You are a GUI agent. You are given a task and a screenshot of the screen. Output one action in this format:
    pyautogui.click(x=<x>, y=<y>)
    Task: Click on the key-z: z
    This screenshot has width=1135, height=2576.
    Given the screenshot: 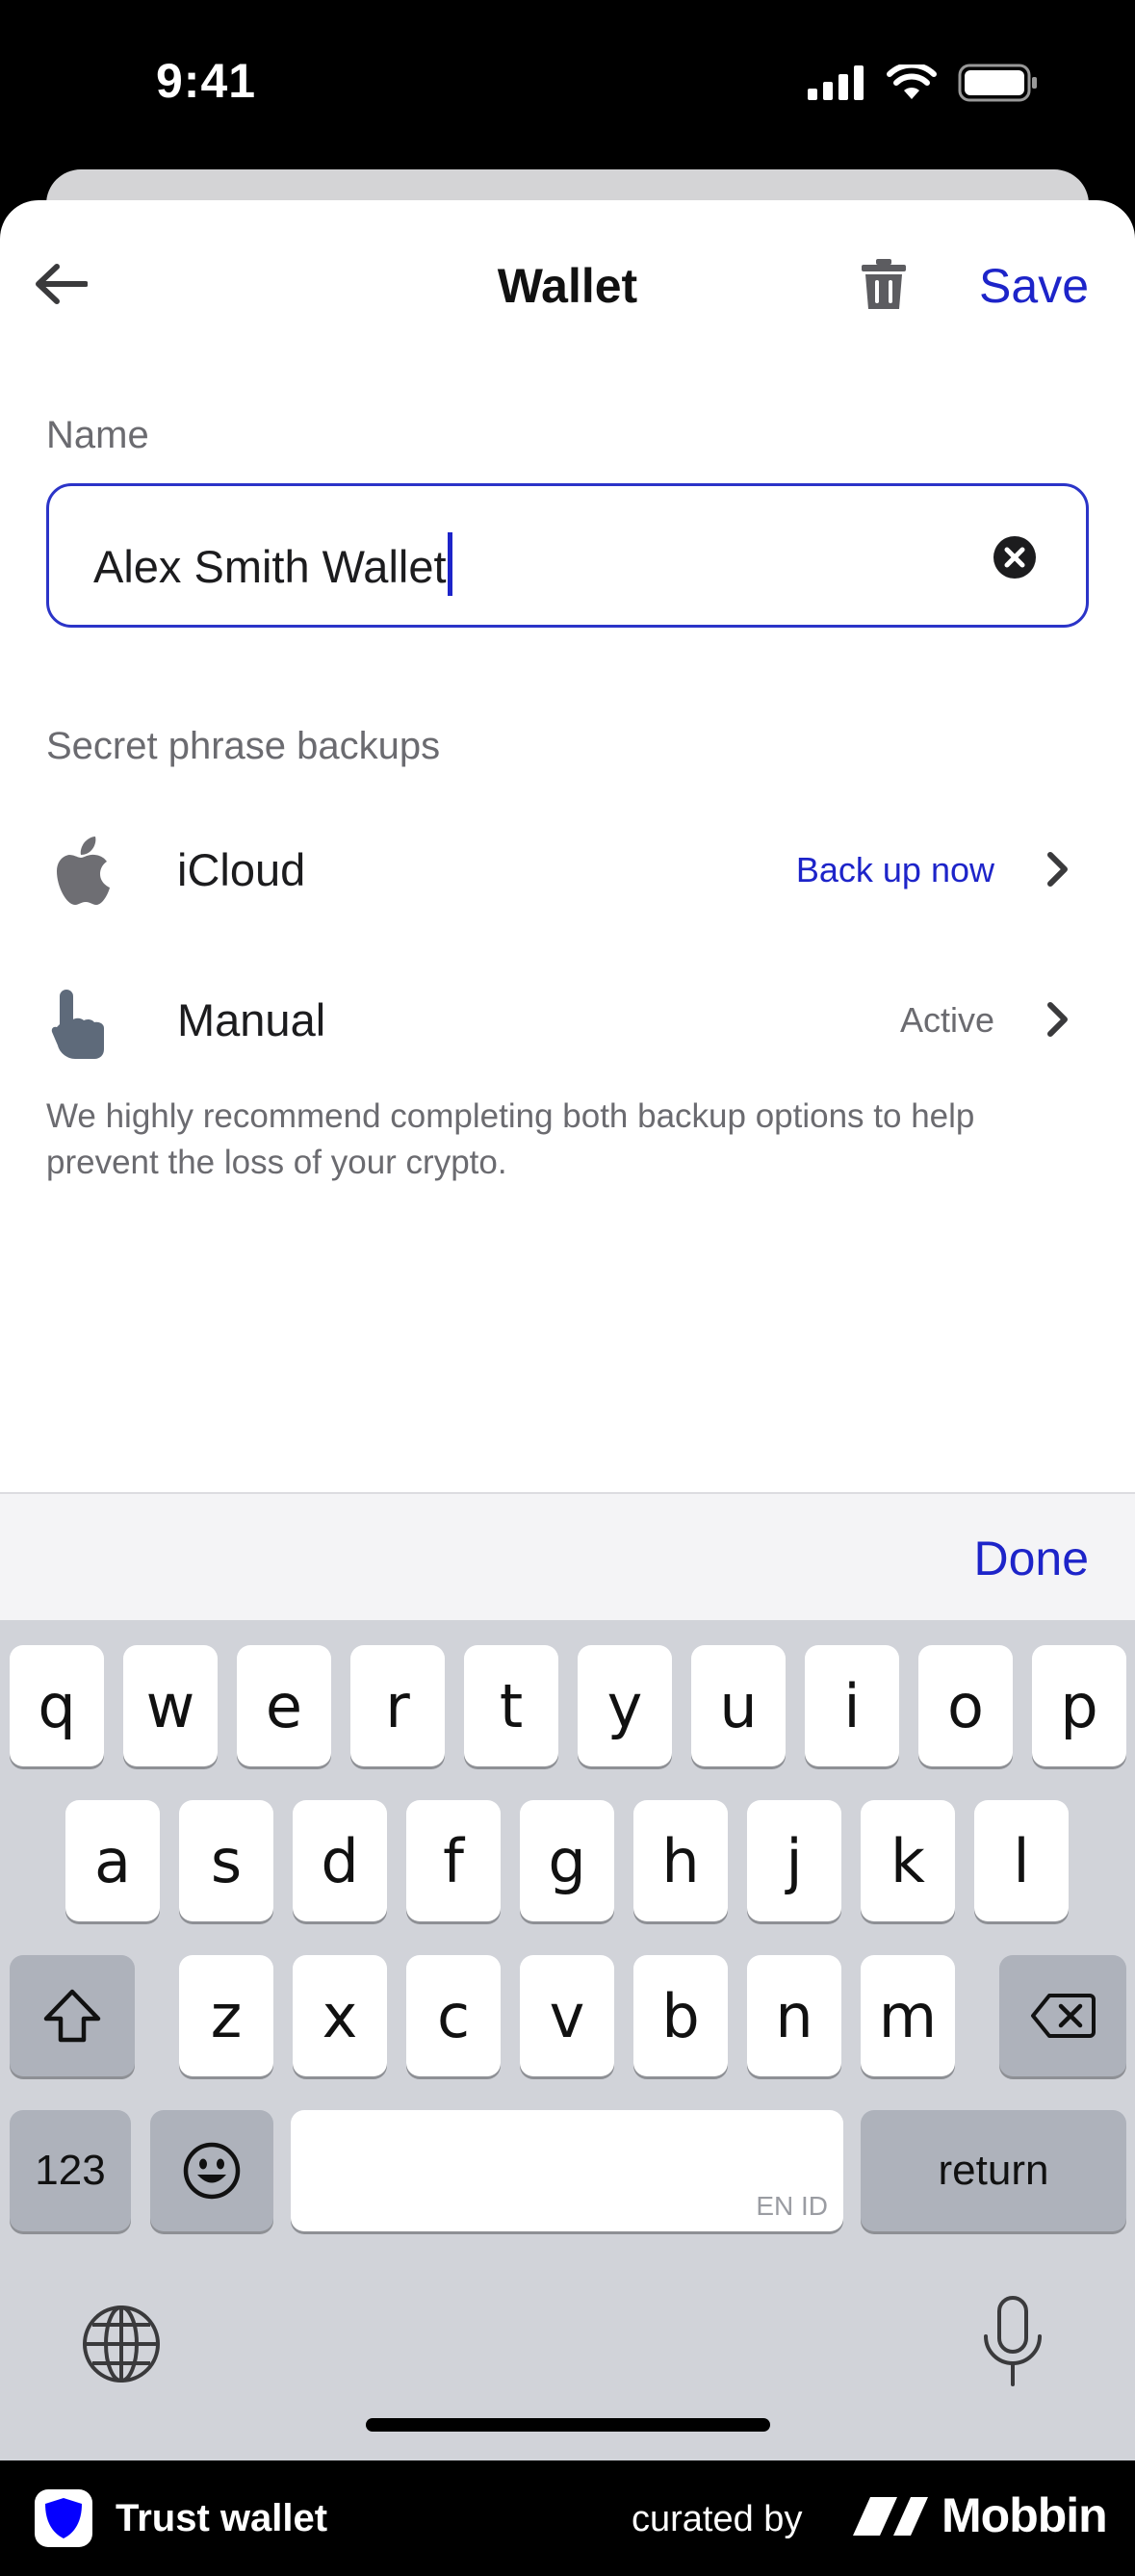 What is the action you would take?
    pyautogui.click(x=226, y=2016)
    